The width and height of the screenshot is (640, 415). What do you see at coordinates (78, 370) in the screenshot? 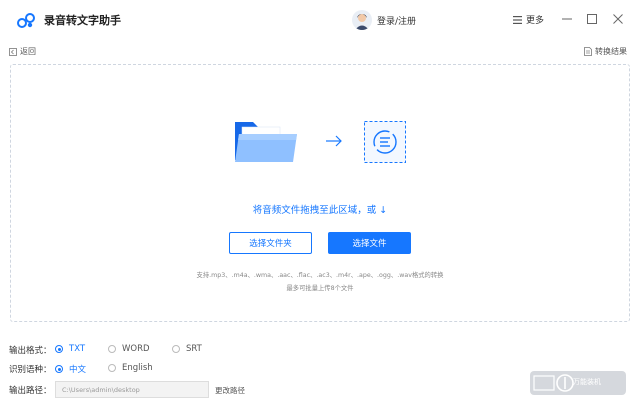
I see `language-label-chinese: 中文` at bounding box center [78, 370].